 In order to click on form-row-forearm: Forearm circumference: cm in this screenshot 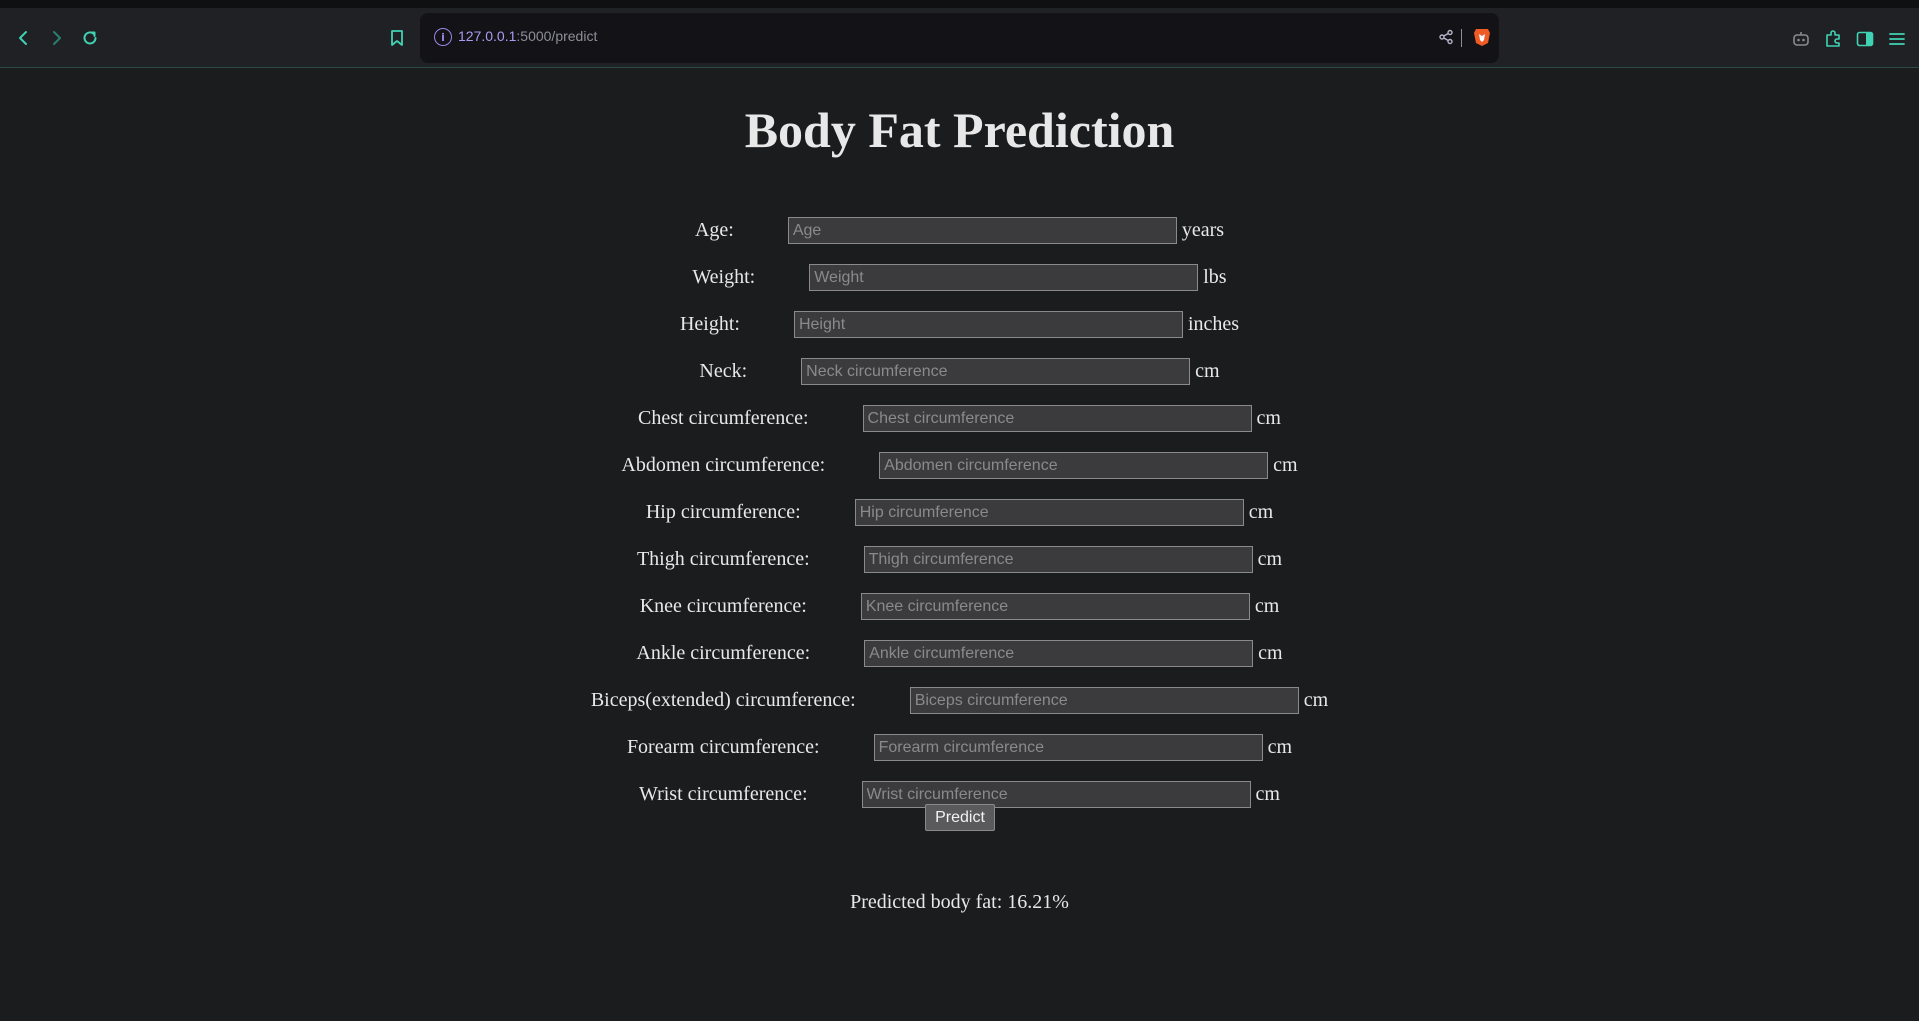, I will do `click(959, 747)`.